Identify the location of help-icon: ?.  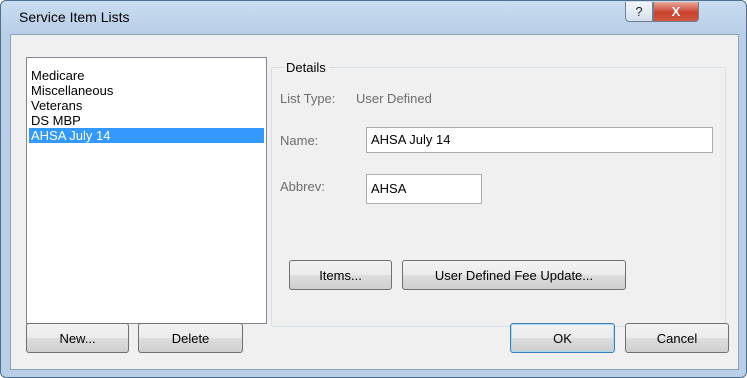
(639, 11).